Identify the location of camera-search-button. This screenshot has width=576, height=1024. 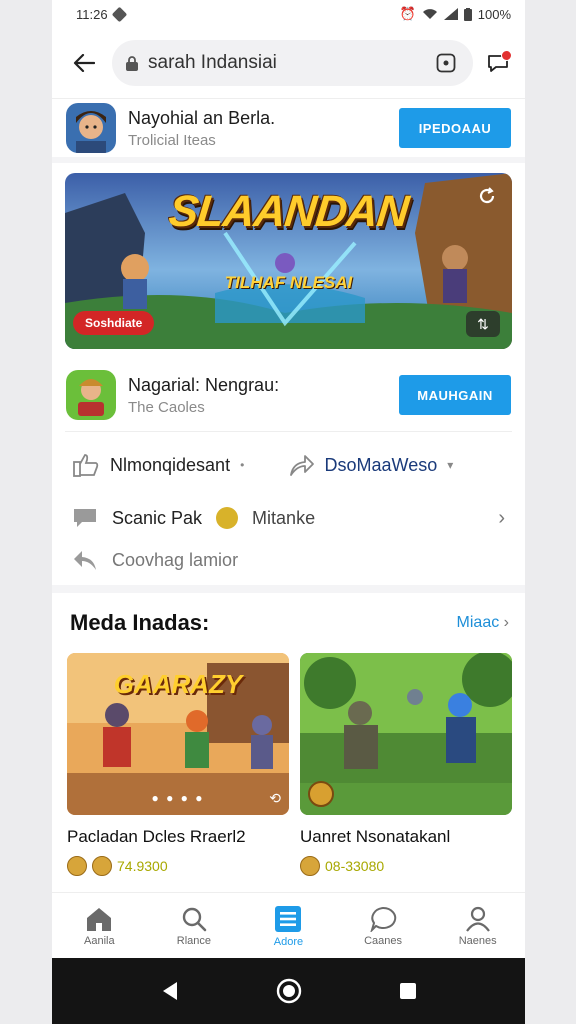
(446, 63).